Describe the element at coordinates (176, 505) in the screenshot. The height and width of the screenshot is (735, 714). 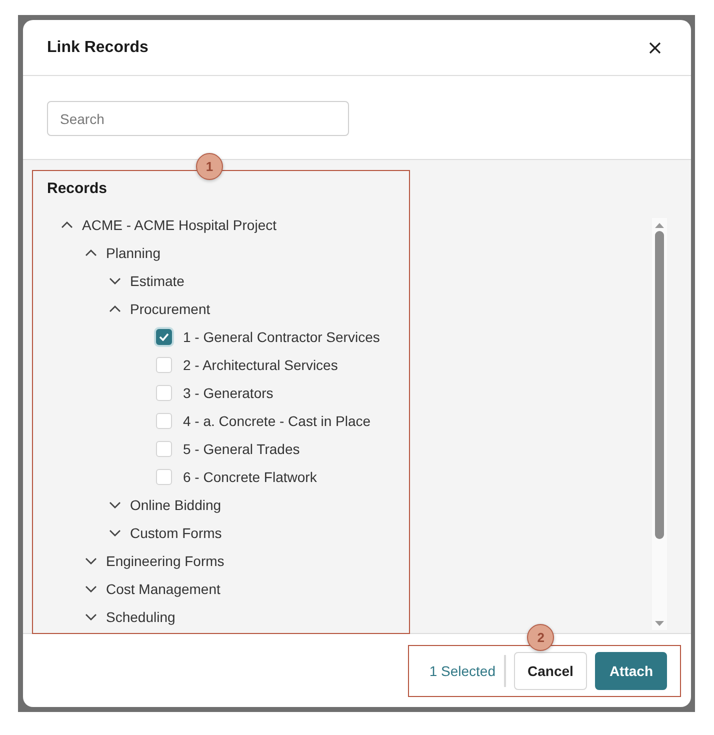
I see `tree-item: Online Bidding` at that location.